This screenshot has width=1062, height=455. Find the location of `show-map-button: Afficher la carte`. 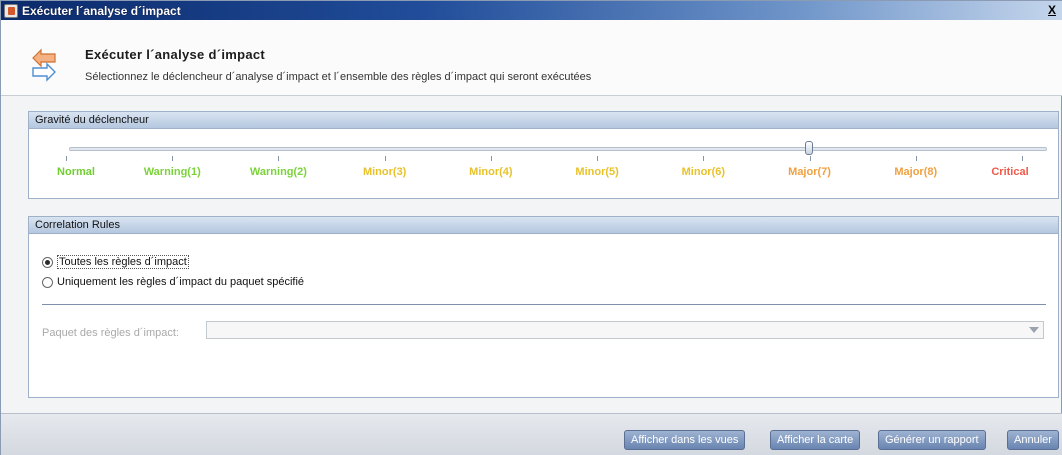

show-map-button: Afficher la carte is located at coordinates (815, 440).